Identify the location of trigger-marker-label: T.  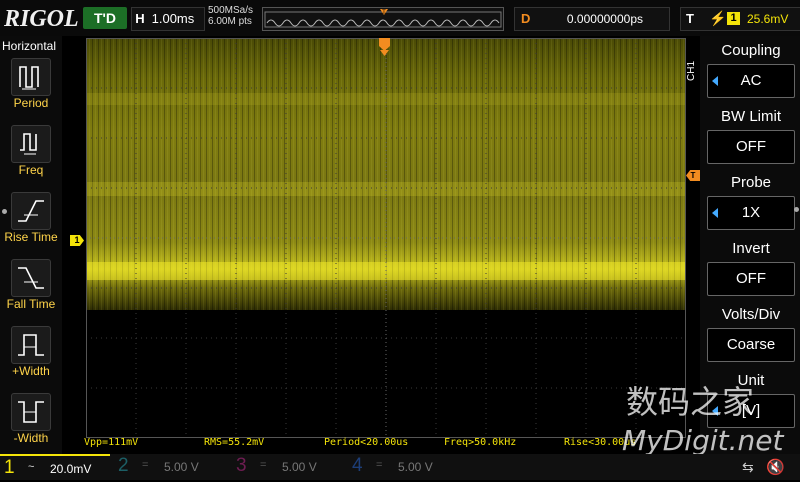
(693, 175).